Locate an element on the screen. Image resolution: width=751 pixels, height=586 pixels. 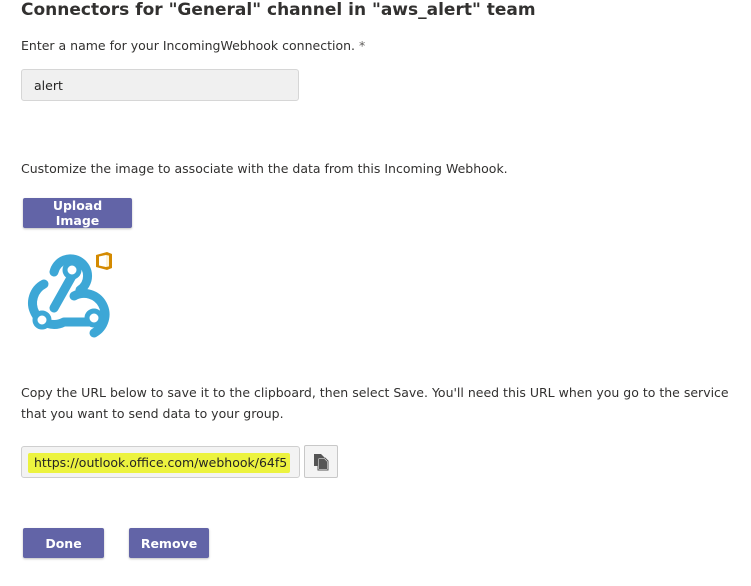
upload-image-button: Upload Image is located at coordinates (77, 213).